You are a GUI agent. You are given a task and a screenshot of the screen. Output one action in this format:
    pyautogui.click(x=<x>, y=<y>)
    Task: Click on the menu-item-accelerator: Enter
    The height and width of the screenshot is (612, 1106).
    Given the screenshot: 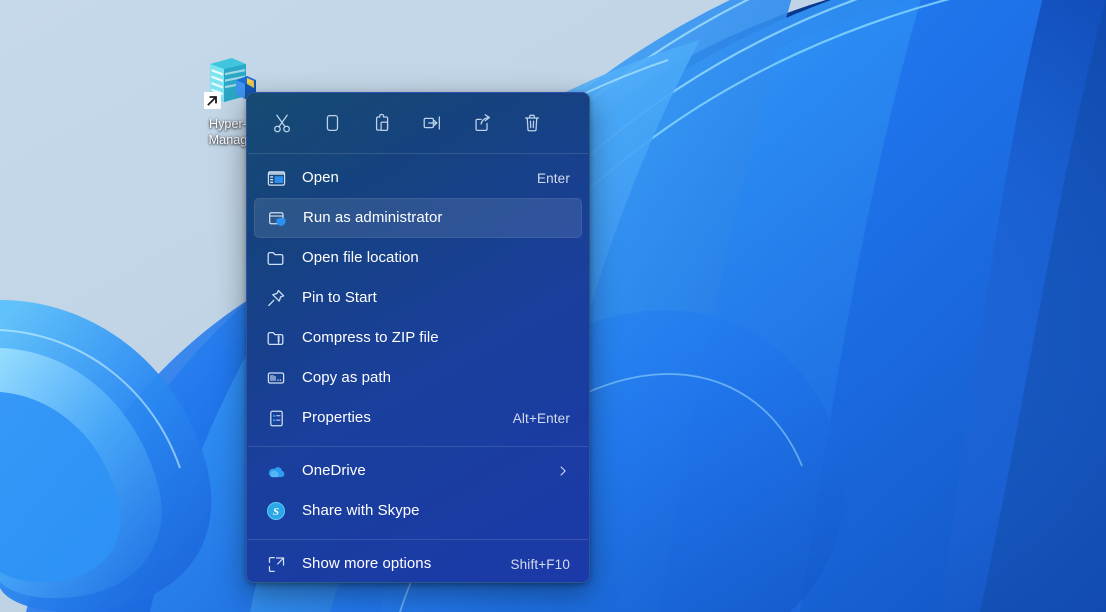 What is the action you would take?
    pyautogui.click(x=553, y=178)
    